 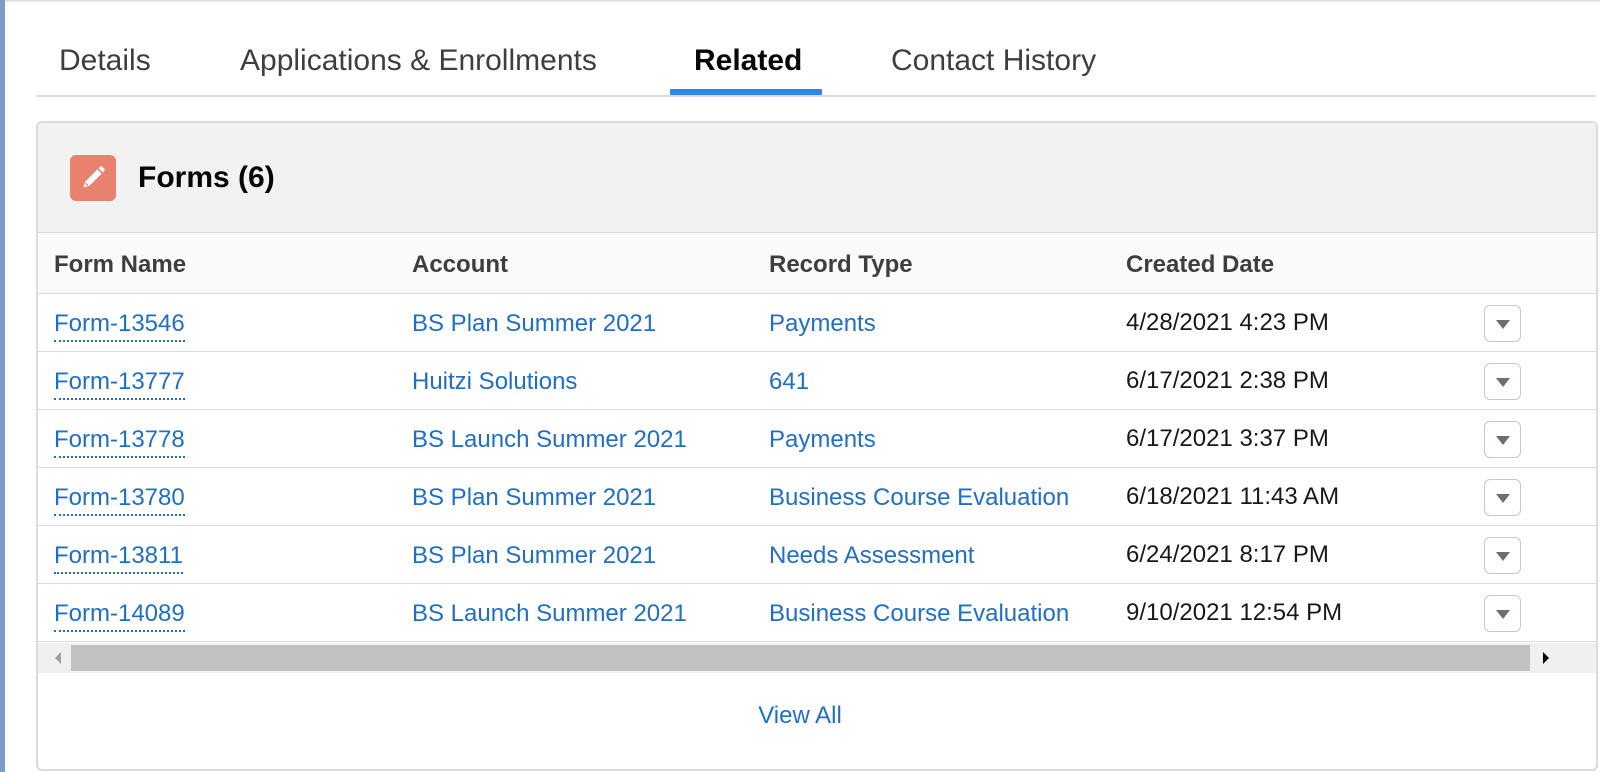 What do you see at coordinates (1546, 658) in the screenshot?
I see `scroll-right-arrow-icon` at bounding box center [1546, 658].